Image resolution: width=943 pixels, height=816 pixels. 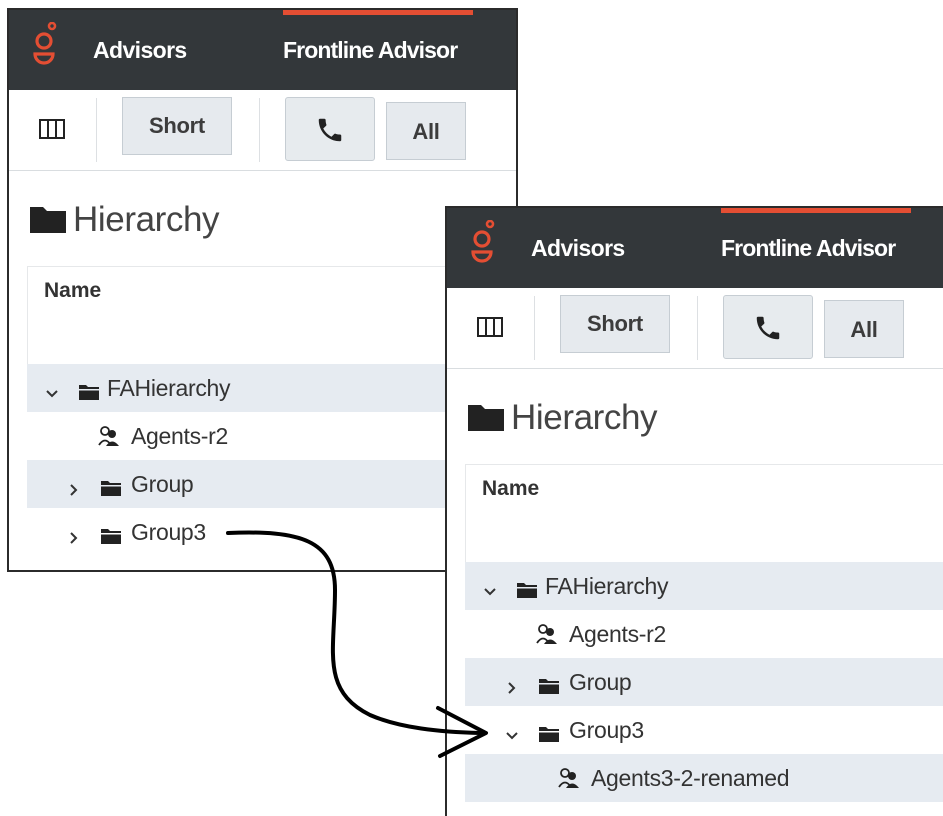 What do you see at coordinates (690, 778) in the screenshot?
I see `tree-row-label: Agents3-2-renamed` at bounding box center [690, 778].